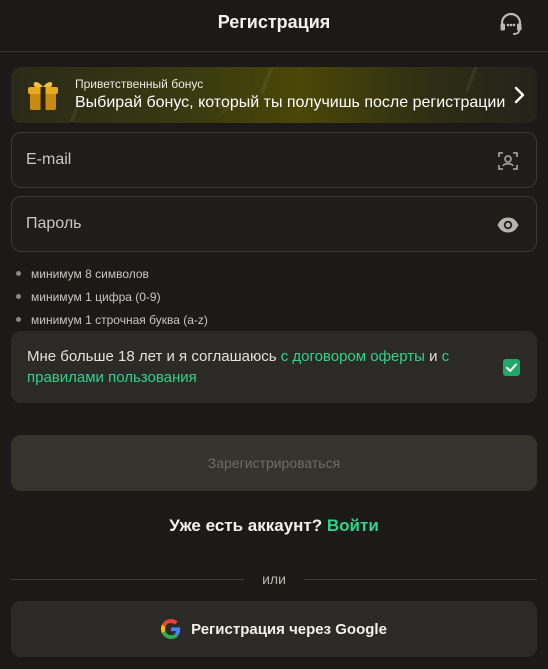 This screenshot has width=548, height=669. I want to click on agreement-text-and: и, so click(433, 356).